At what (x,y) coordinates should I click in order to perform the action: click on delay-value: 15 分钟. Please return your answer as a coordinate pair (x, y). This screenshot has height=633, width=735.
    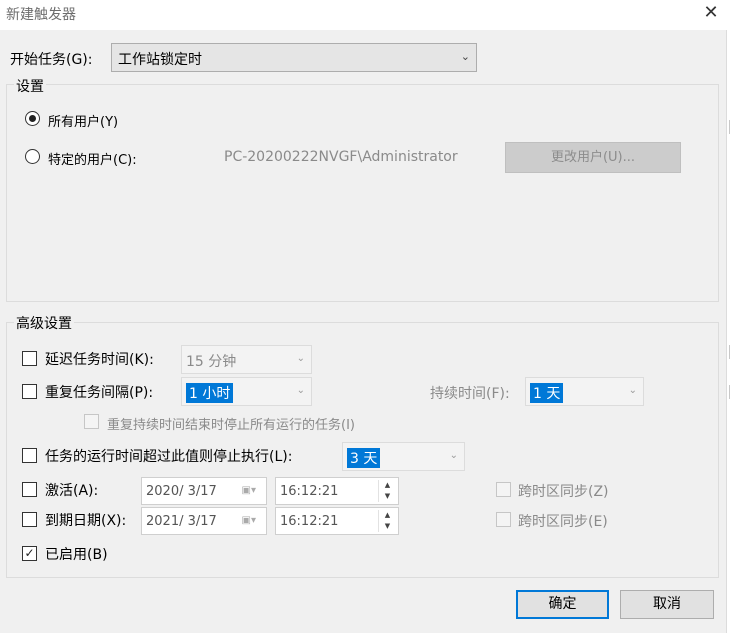
    Looking at the image, I should click on (211, 362).